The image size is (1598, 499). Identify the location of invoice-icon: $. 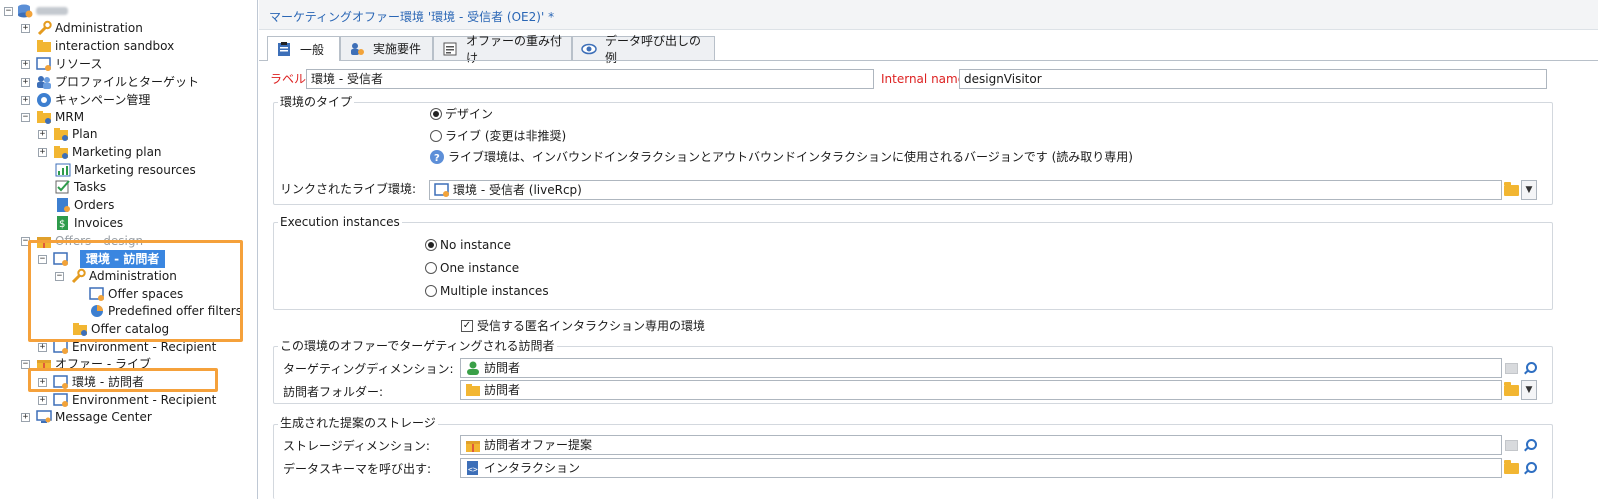
(63, 223).